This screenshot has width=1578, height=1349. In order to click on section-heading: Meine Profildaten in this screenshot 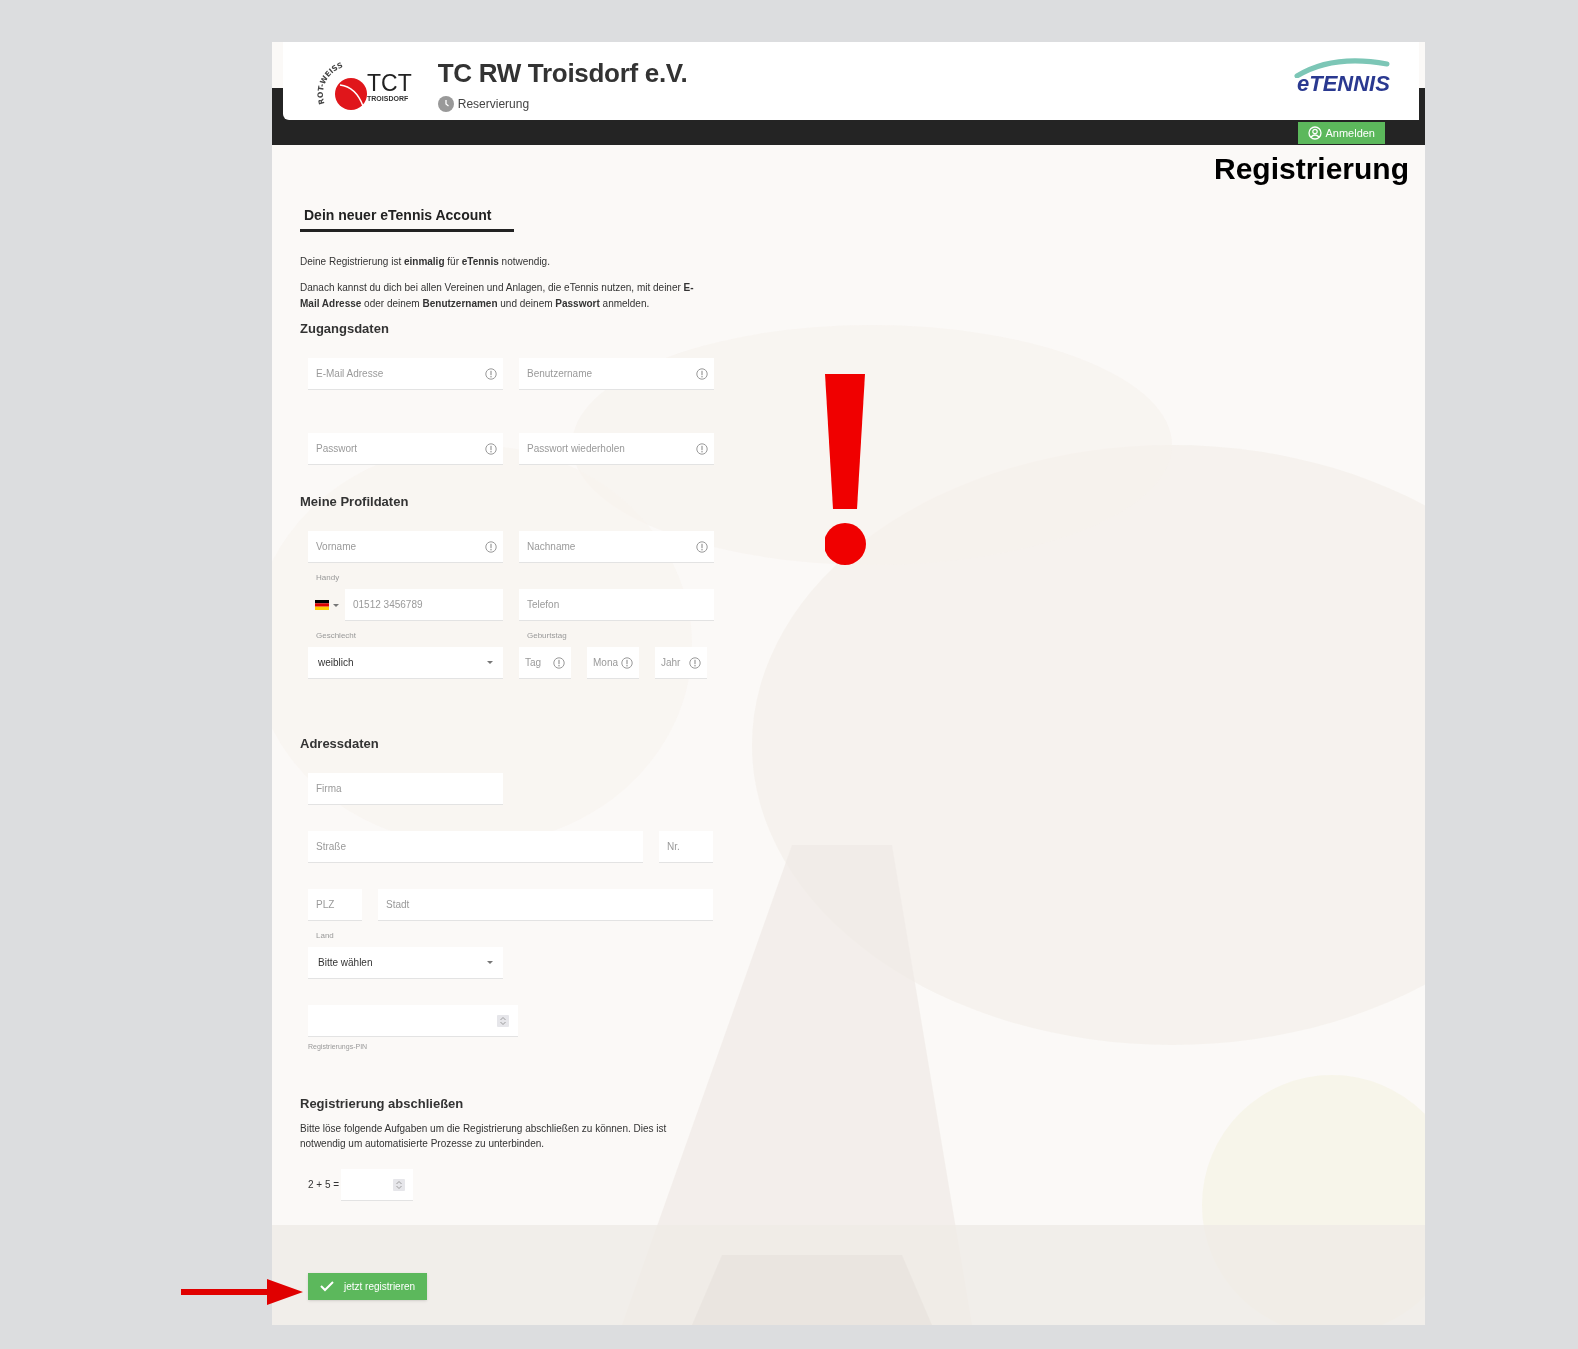, I will do `click(355, 502)`.